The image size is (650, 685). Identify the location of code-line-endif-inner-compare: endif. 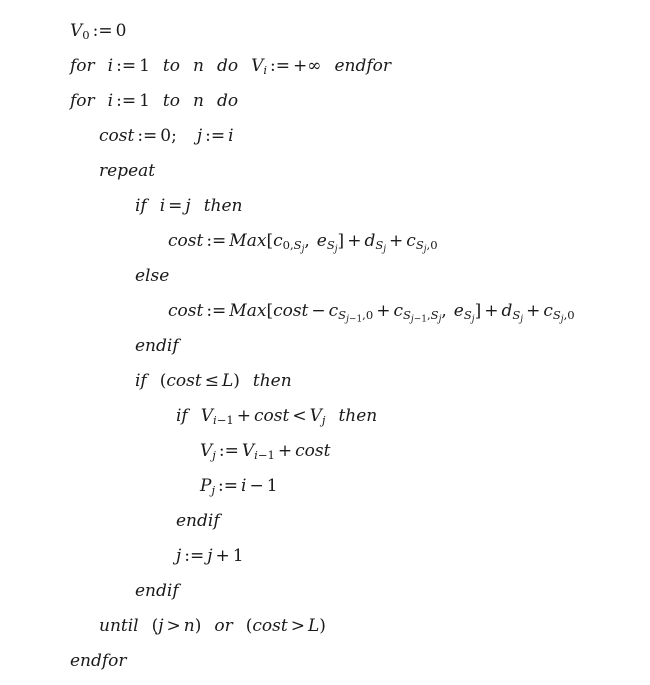
(325, 346).